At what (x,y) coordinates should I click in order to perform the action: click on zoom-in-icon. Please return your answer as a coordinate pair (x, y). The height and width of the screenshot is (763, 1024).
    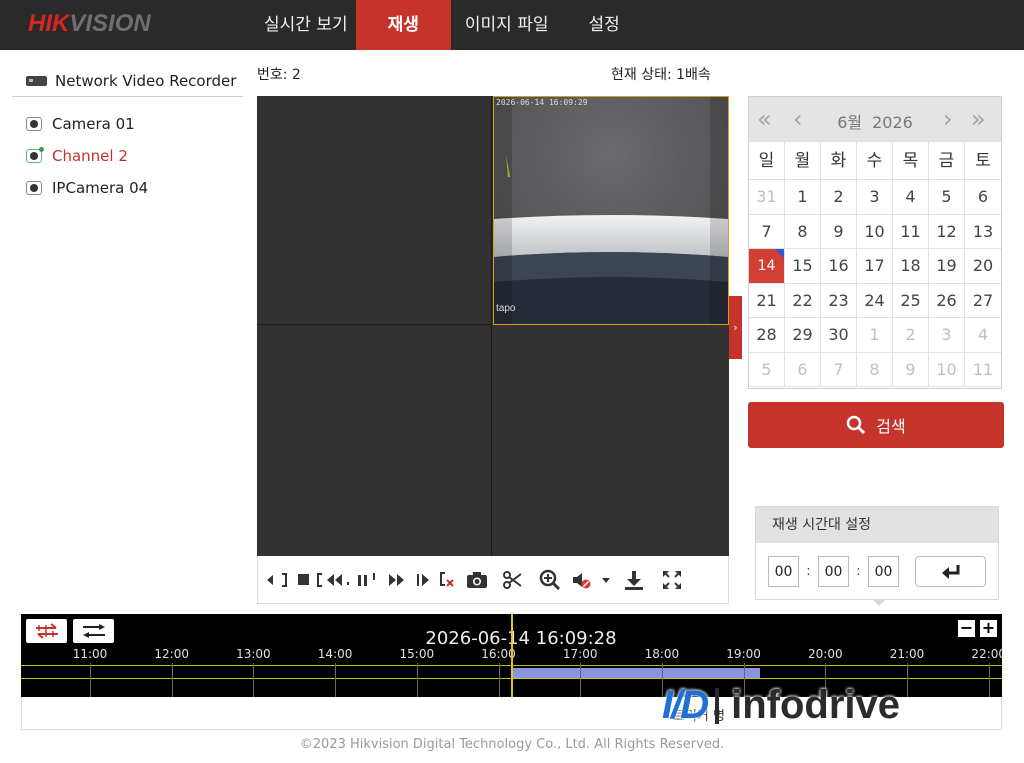
    Looking at the image, I should click on (550, 580).